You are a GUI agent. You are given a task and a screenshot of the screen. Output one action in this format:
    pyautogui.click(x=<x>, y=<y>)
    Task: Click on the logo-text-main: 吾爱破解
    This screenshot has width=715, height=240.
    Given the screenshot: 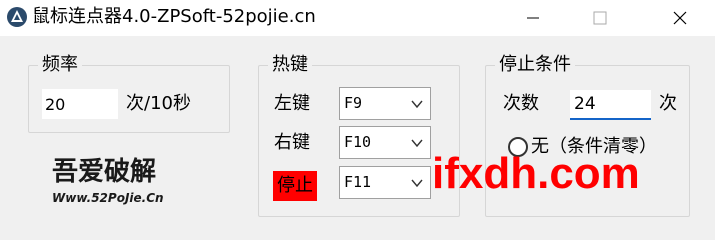 What is the action you would take?
    pyautogui.click(x=104, y=172)
    